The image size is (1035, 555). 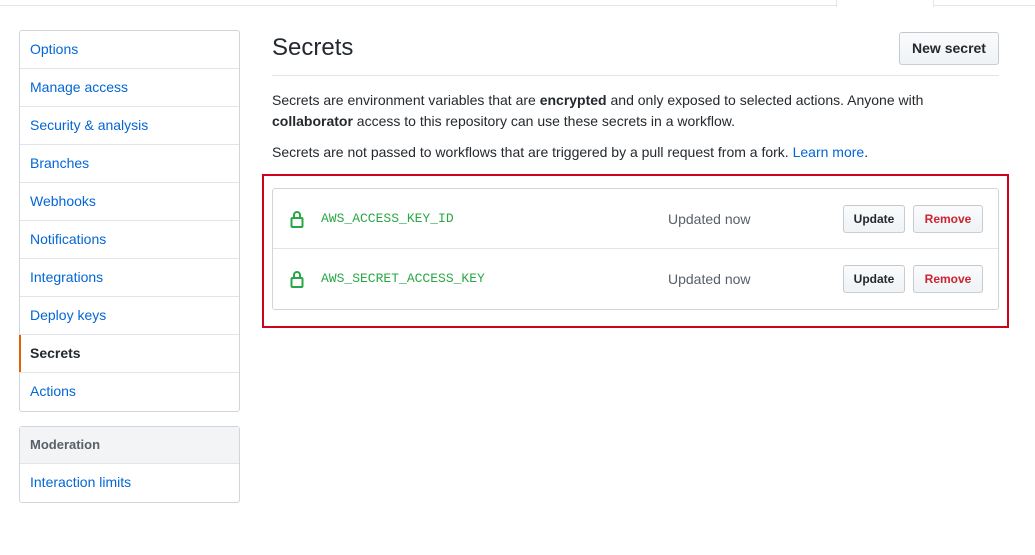 What do you see at coordinates (129, 392) in the screenshot?
I see `sidebar-item-actions: Actions` at bounding box center [129, 392].